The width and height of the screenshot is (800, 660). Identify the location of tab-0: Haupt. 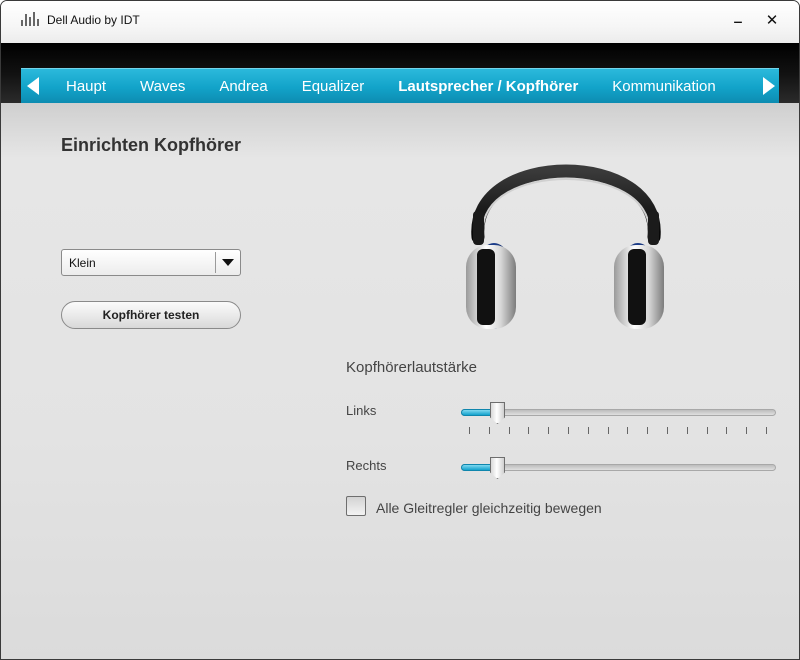
(86, 86).